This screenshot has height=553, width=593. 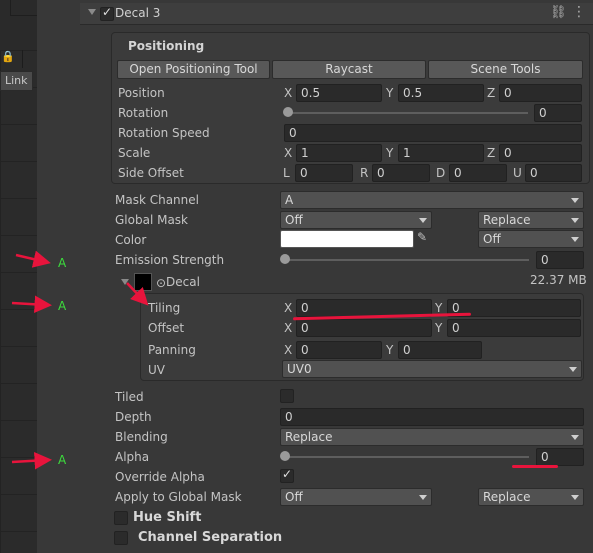 What do you see at coordinates (339, 153) in the screenshot?
I see `scale-x-field: 1` at bounding box center [339, 153].